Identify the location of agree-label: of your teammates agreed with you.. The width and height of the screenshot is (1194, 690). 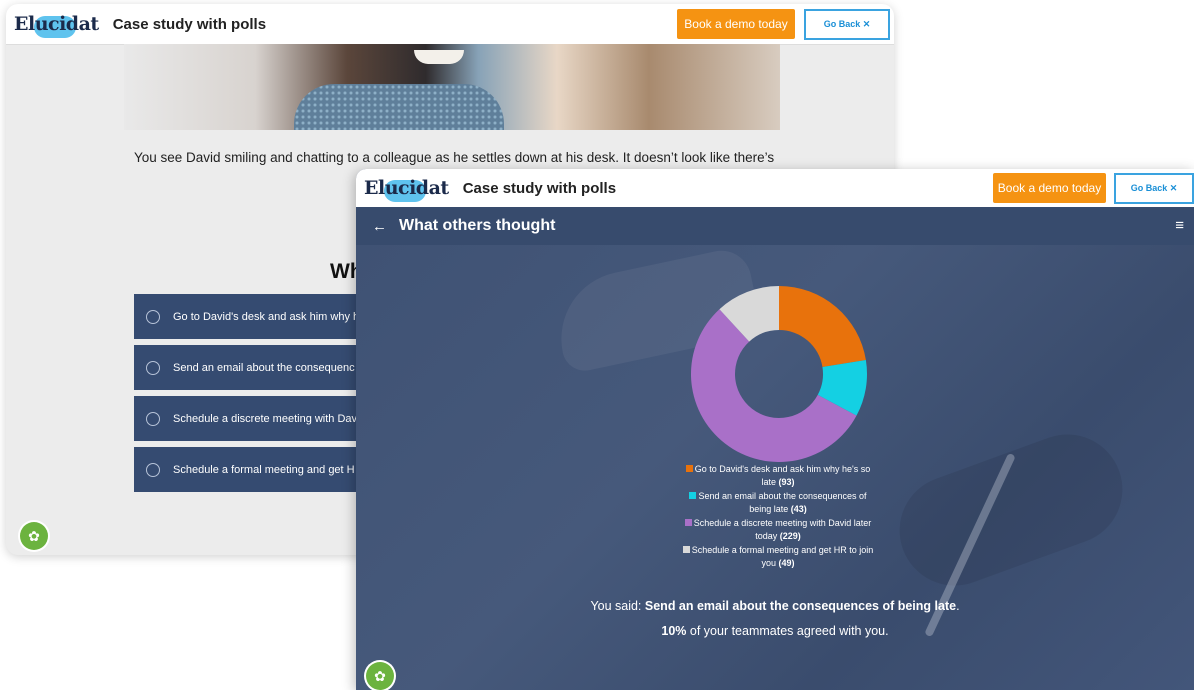
(787, 631).